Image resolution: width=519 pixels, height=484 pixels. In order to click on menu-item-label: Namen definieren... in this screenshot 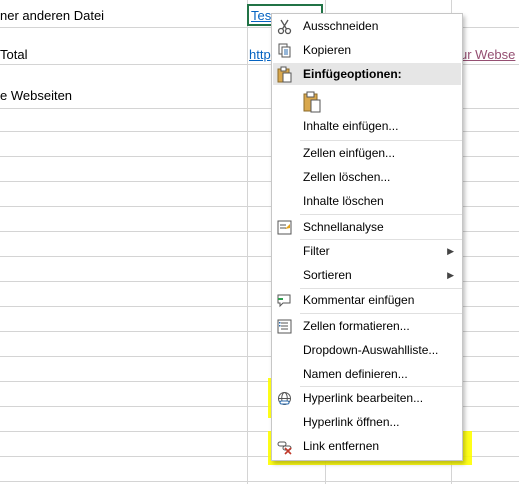, I will do `click(355, 374)`.